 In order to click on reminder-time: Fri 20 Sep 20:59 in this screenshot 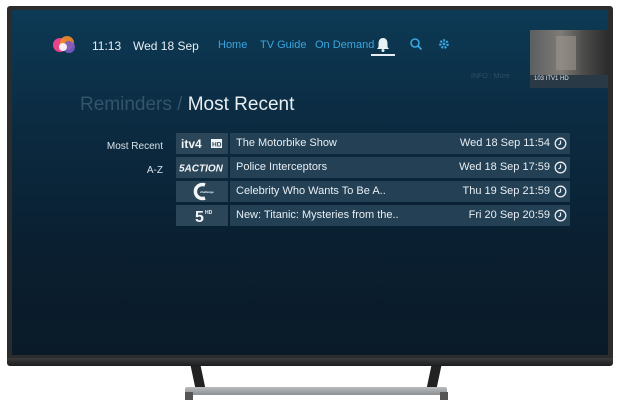, I will do `click(509, 215)`.